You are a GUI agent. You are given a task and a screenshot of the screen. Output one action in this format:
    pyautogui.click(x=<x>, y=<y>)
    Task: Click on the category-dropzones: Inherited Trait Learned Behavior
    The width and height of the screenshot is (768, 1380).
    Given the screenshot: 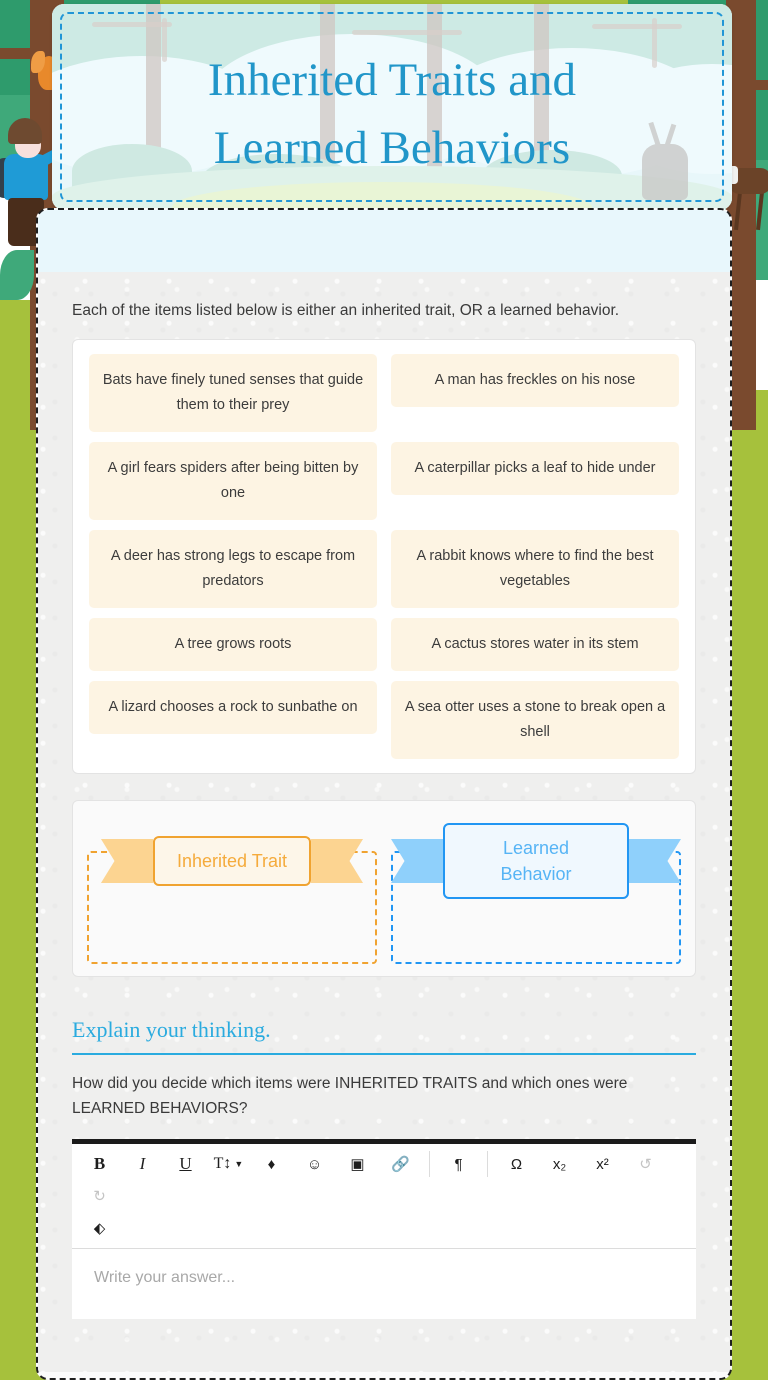 What is the action you would take?
    pyautogui.click(x=384, y=888)
    